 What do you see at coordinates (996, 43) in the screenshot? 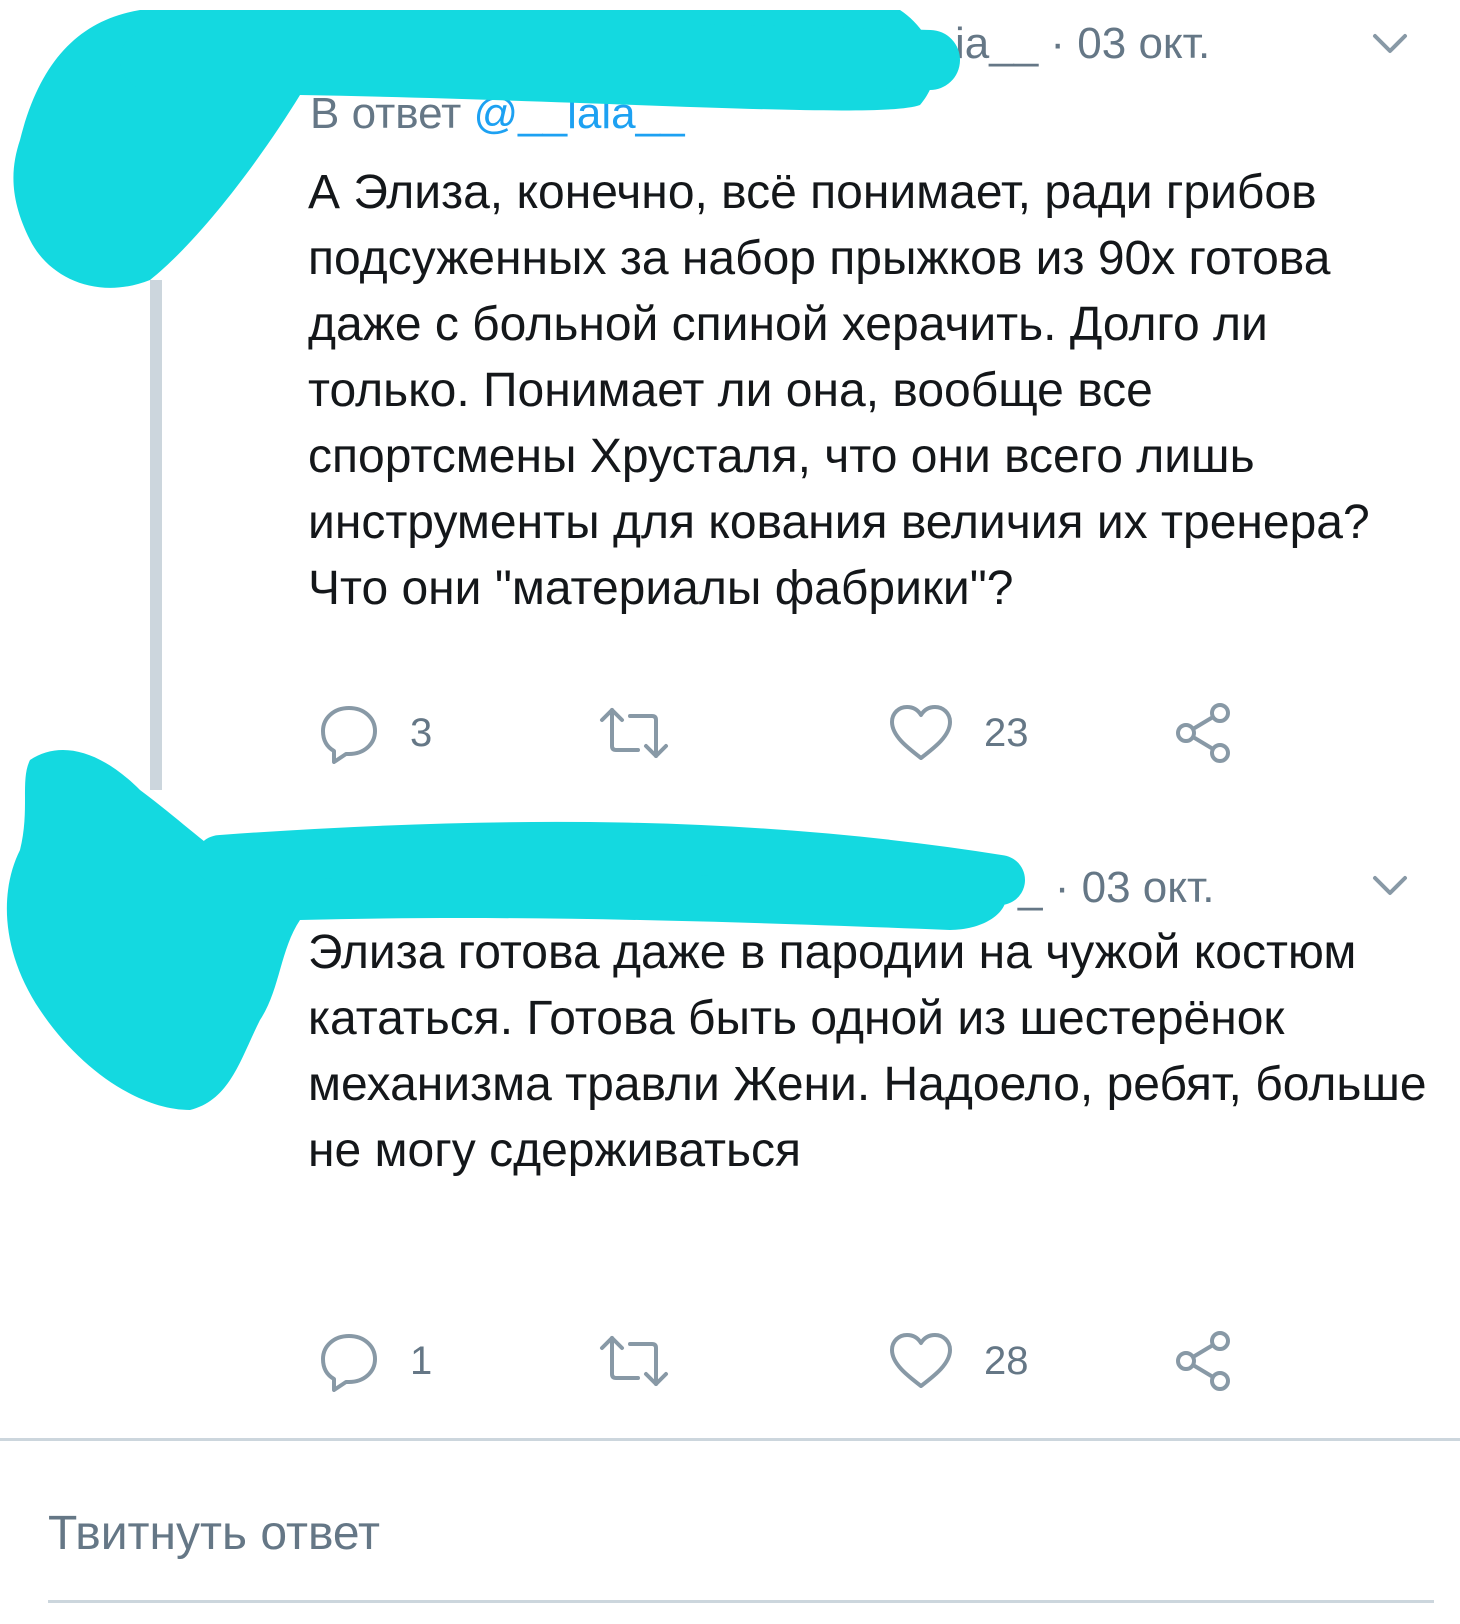
I see `tweet-1-handle: ia__` at bounding box center [996, 43].